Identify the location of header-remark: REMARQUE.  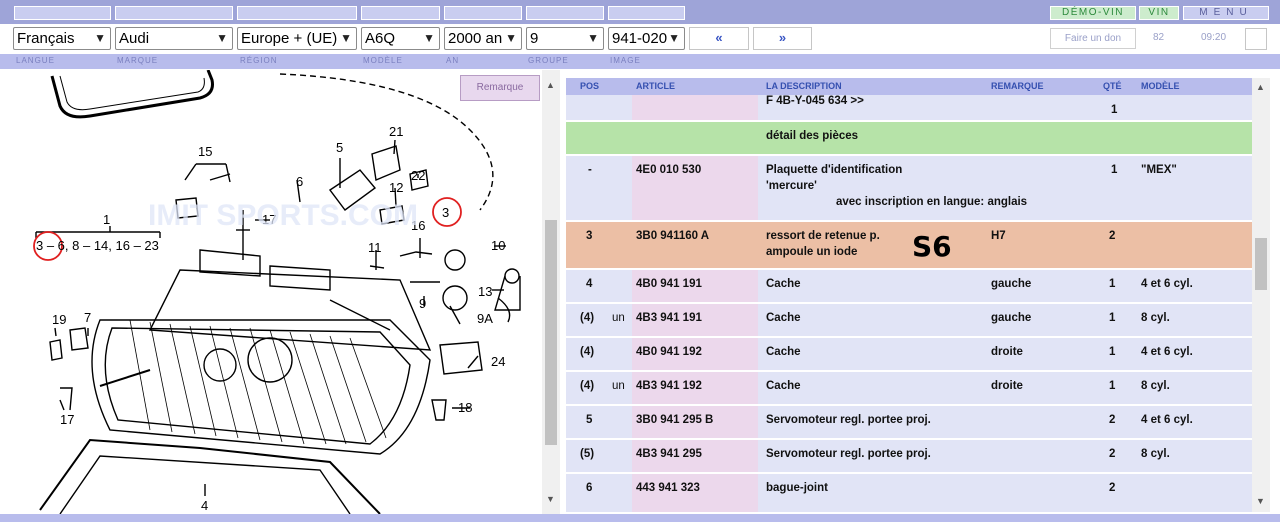
(1017, 86).